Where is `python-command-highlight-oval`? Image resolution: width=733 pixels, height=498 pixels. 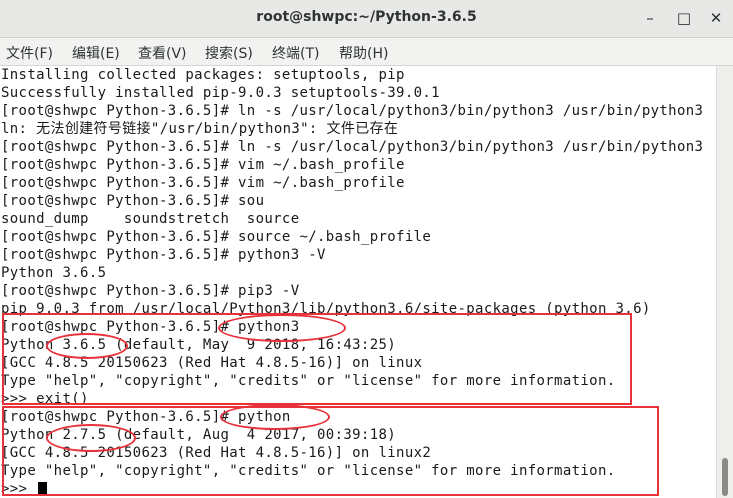 python-command-highlight-oval is located at coordinates (275, 417).